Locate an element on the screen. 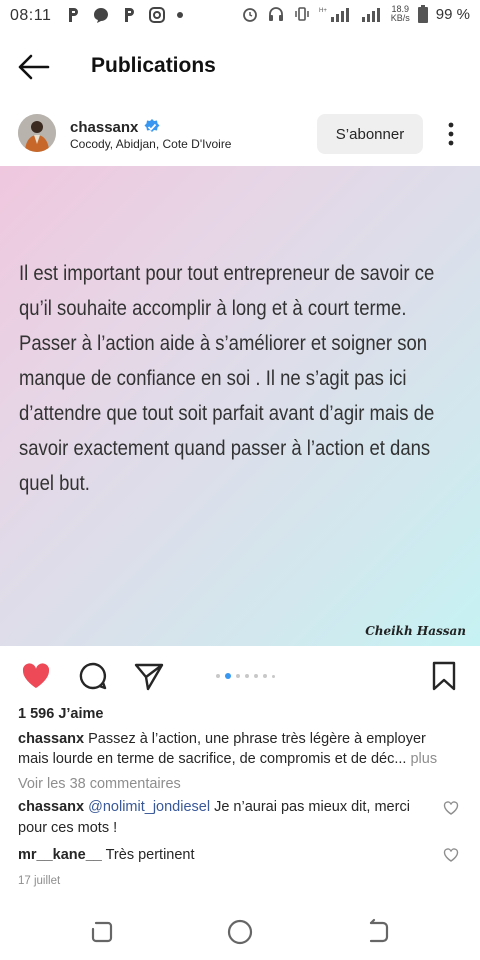  instagram-icon is located at coordinates (157, 15).